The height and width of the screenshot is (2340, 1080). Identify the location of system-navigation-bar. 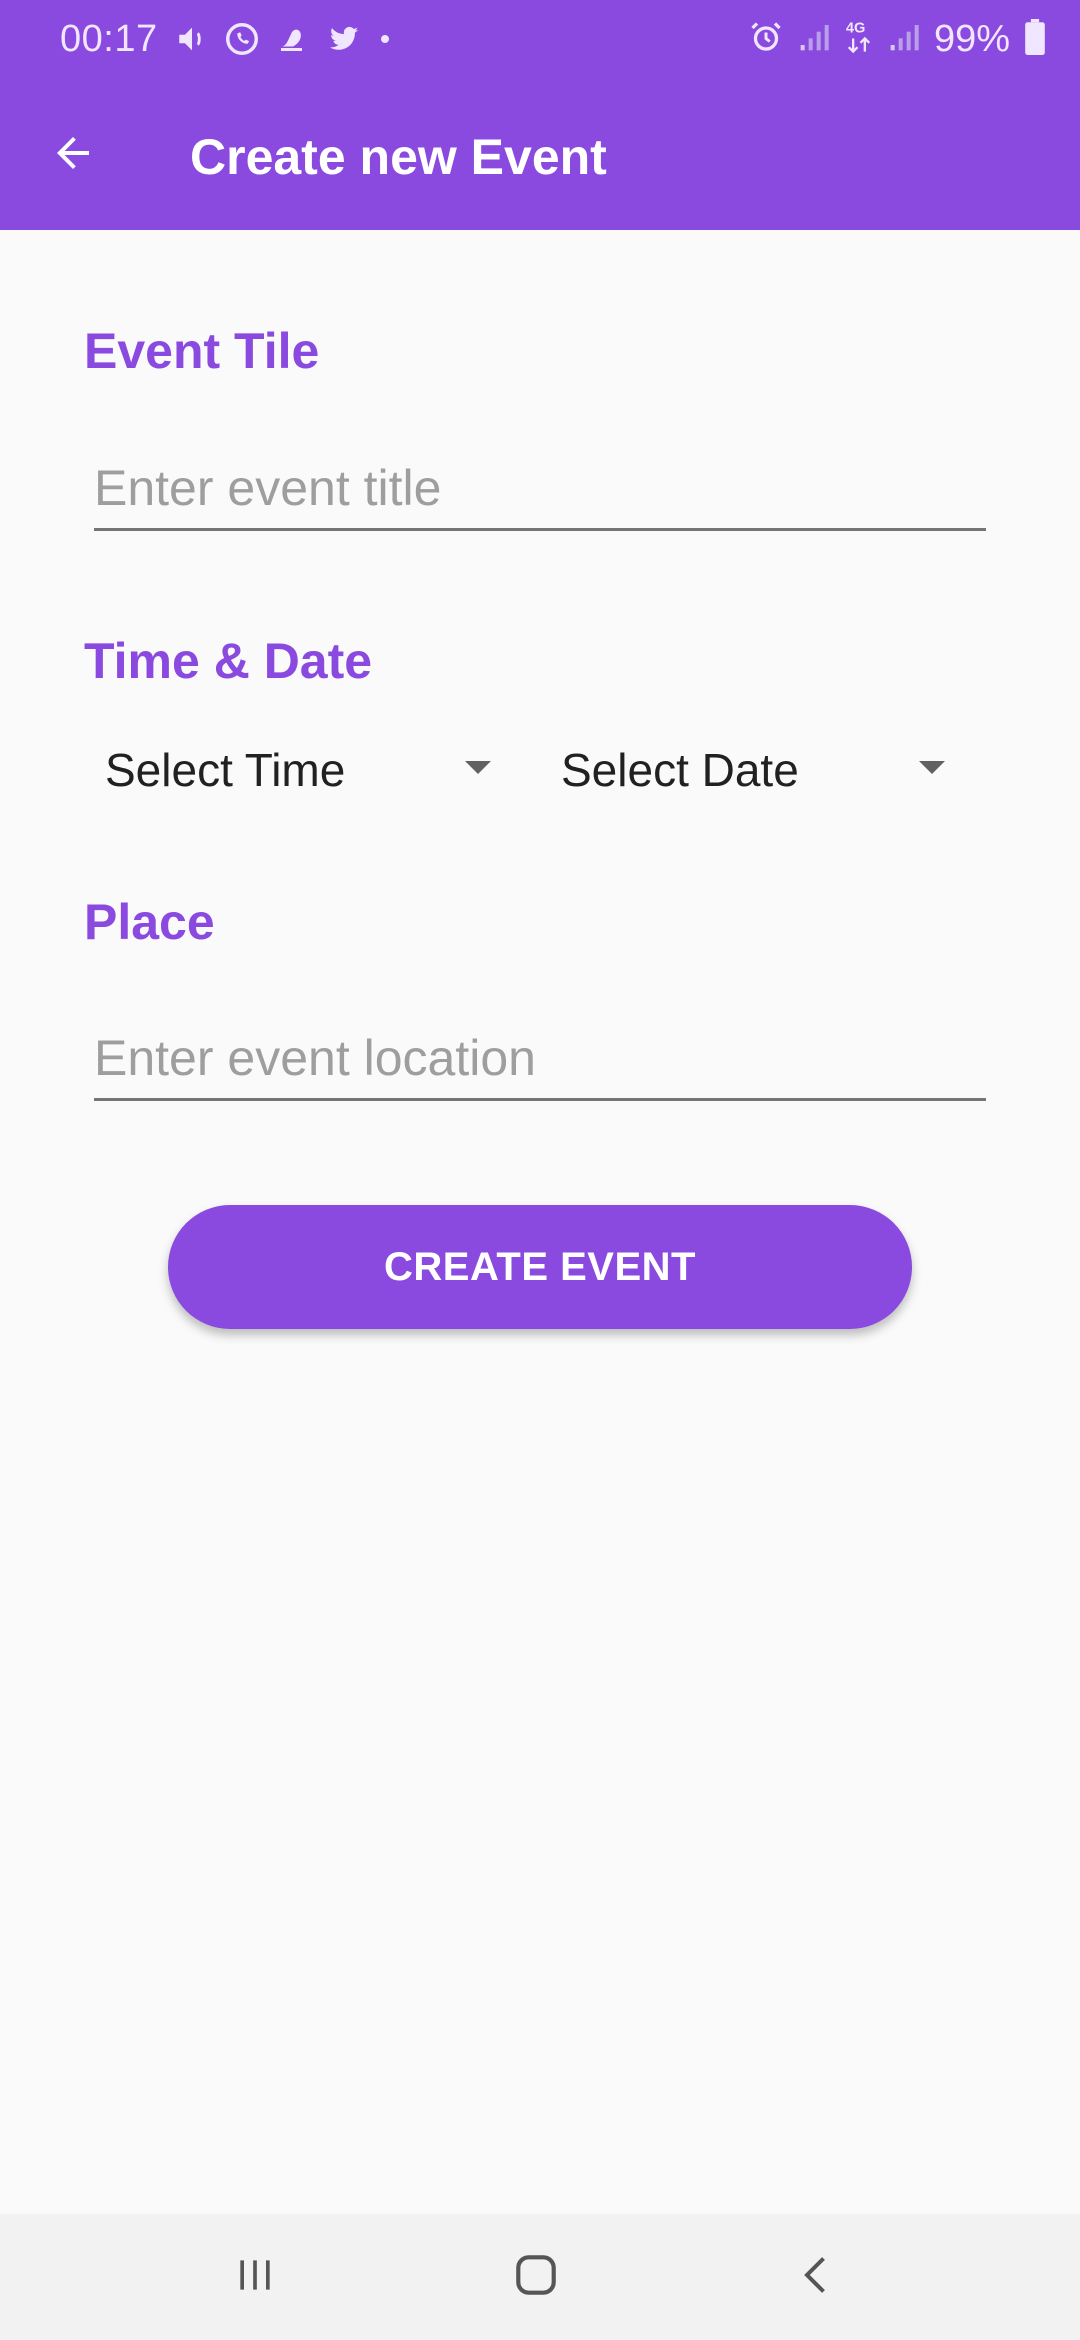
(540, 2277).